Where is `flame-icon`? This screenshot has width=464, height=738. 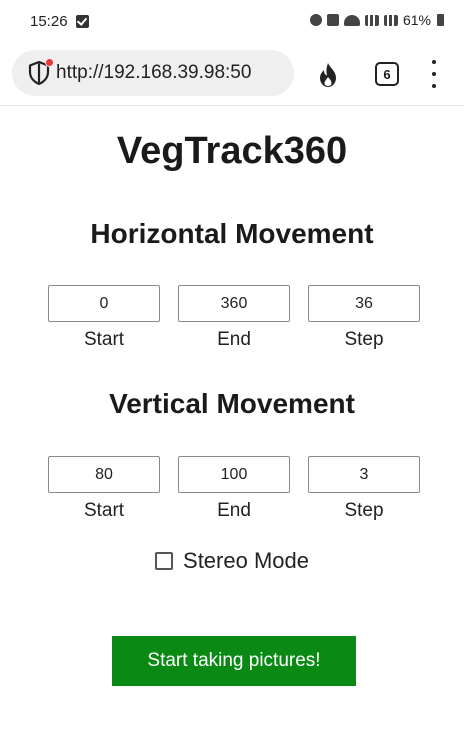 flame-icon is located at coordinates (328, 77).